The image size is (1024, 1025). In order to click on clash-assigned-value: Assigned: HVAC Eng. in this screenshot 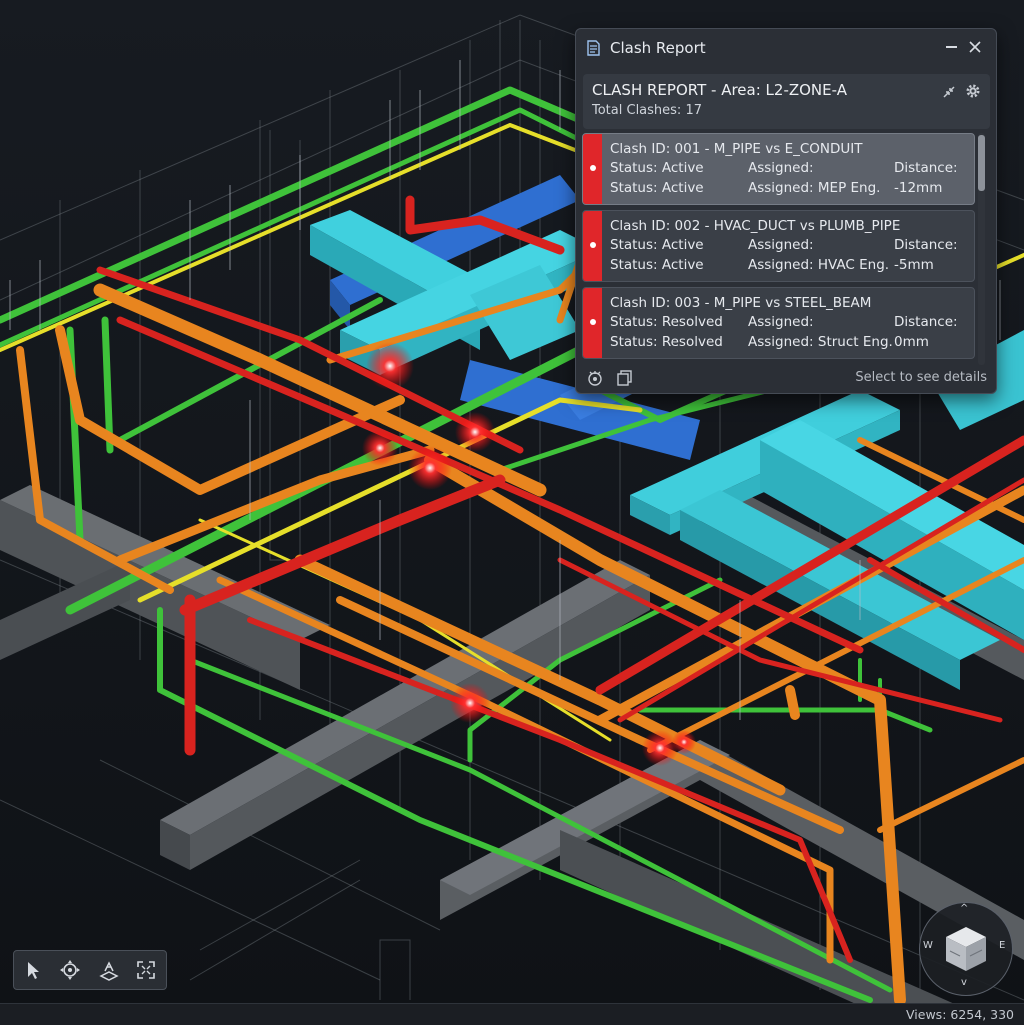, I will do `click(819, 265)`.